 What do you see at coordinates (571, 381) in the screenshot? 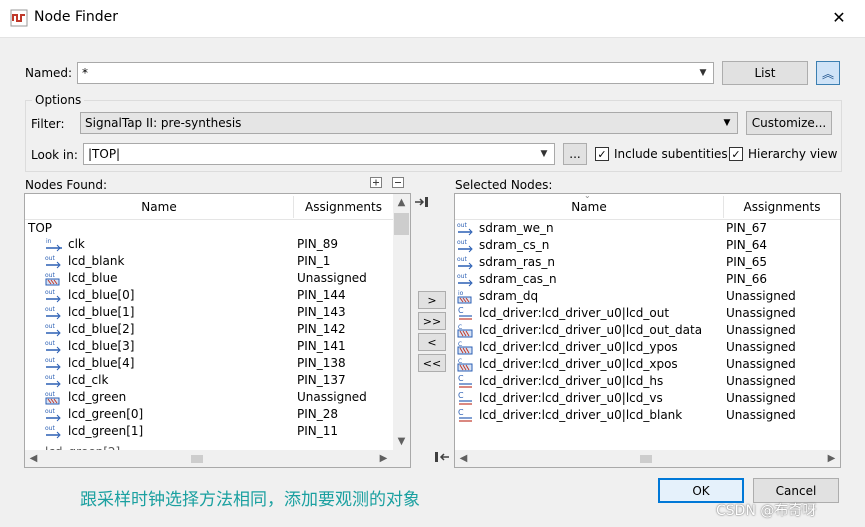
I see `node-name: lcd_driver:lcd_driver_u0|lcd_hs` at bounding box center [571, 381].